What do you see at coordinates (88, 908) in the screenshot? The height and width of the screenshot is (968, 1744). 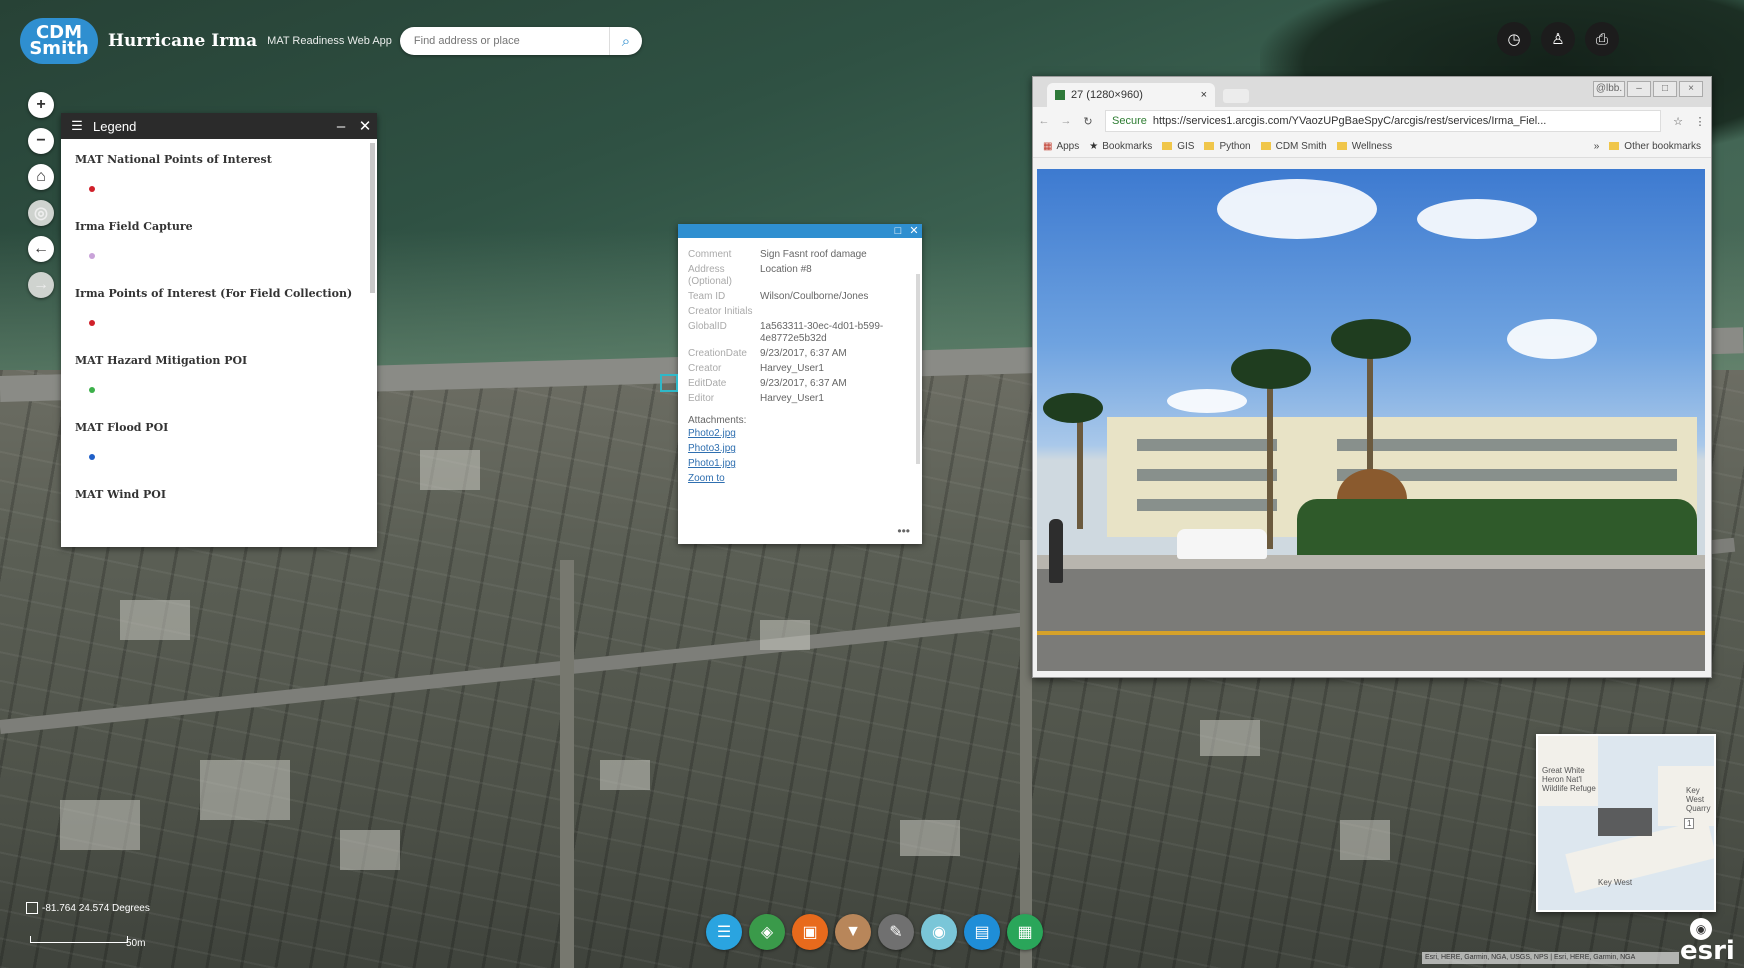 I see `coordinate-readout: -81.764 24.574 Degrees` at bounding box center [88, 908].